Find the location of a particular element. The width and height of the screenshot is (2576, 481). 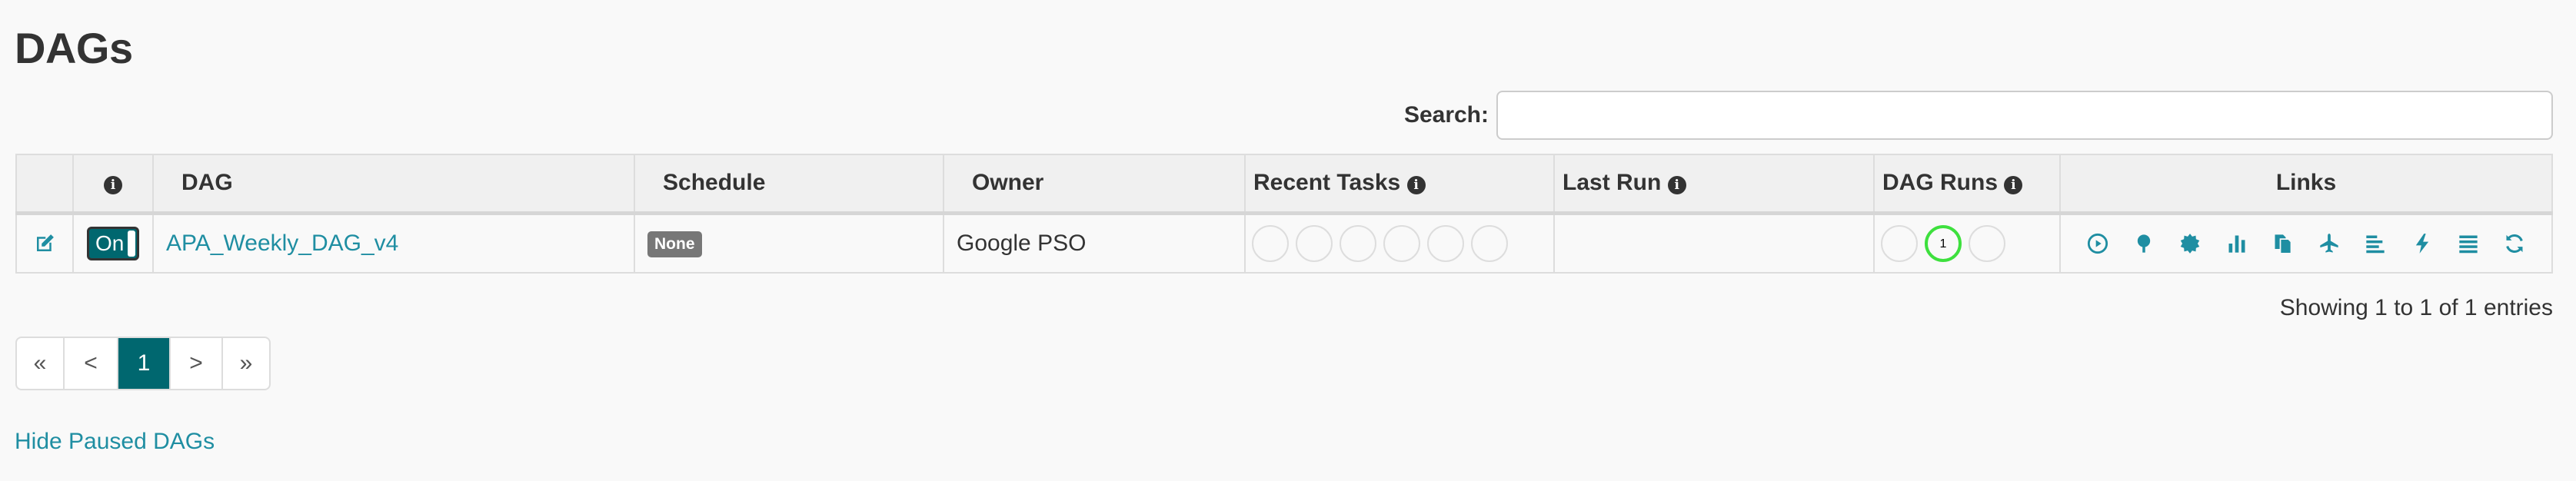

links-row is located at coordinates (2307, 243).